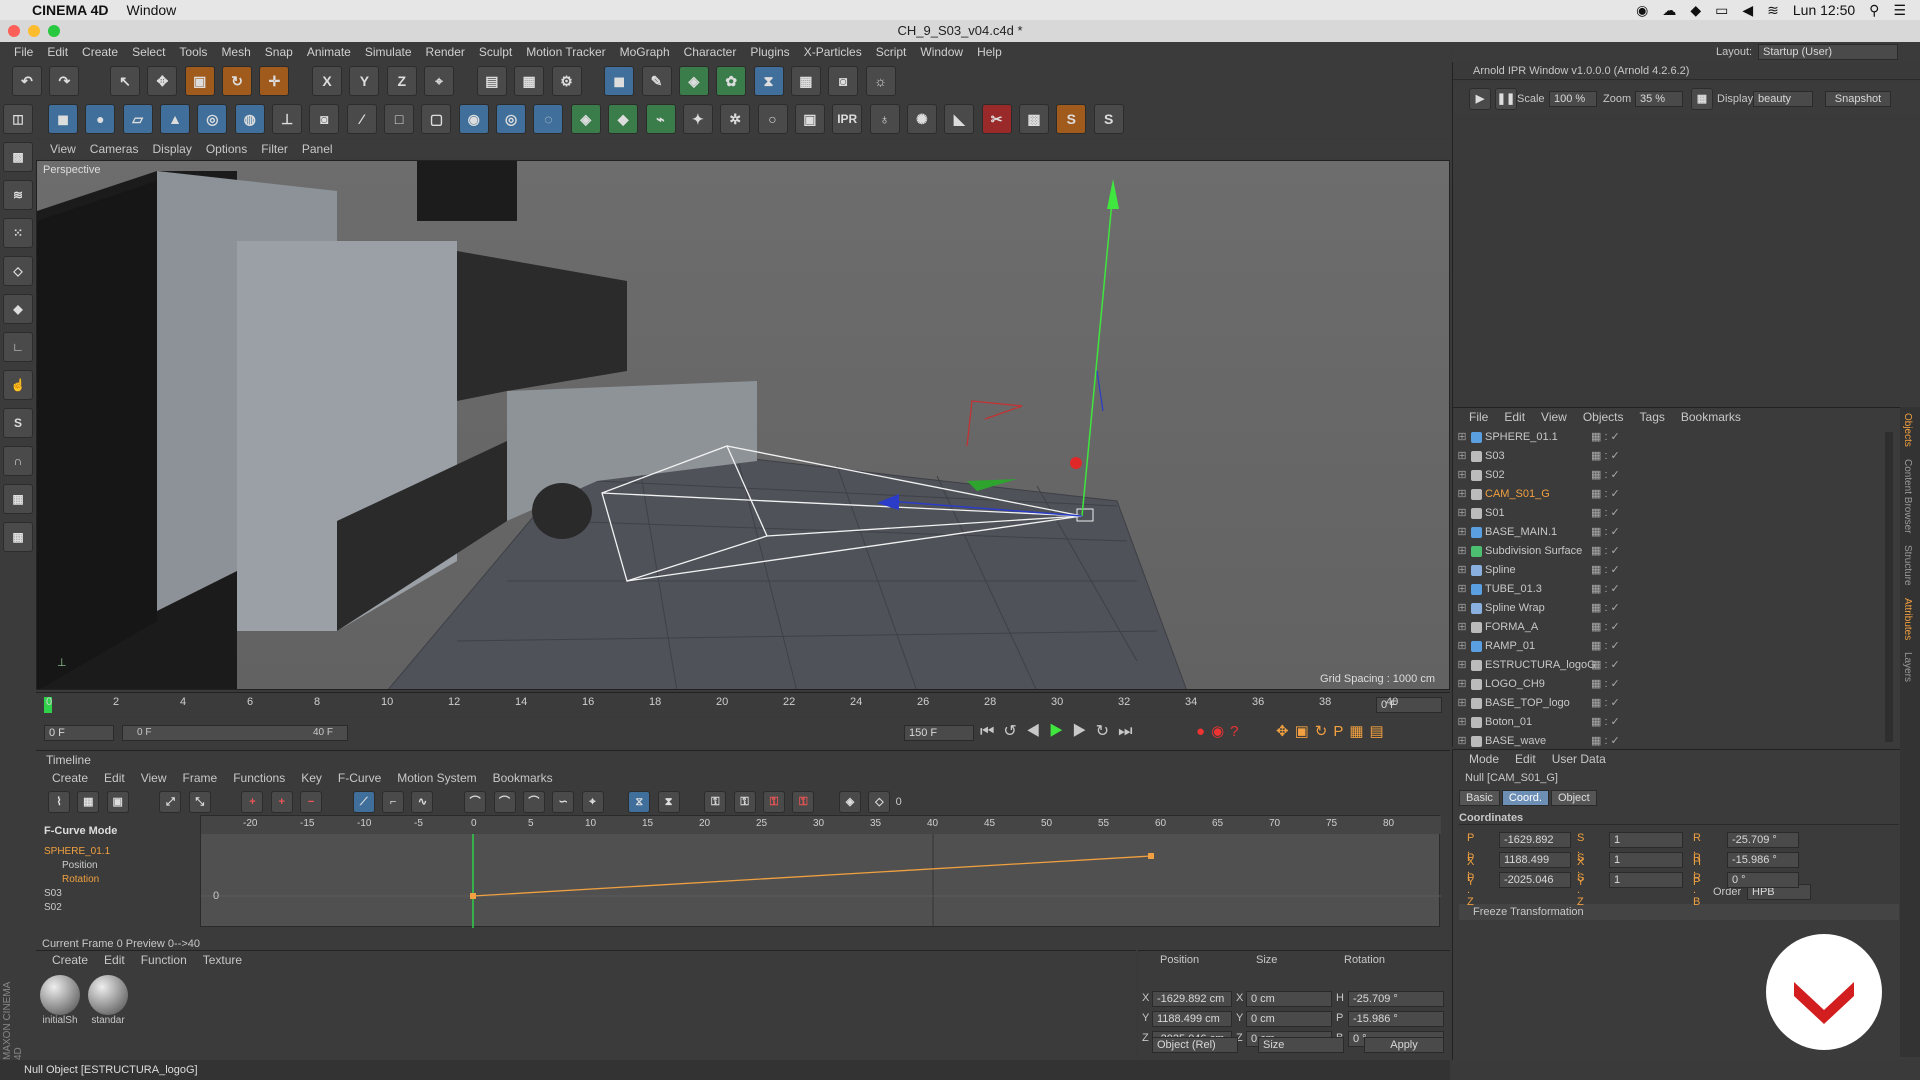 This screenshot has width=1920, height=1080. I want to click on live-selection-icon: ↖, so click(125, 81).